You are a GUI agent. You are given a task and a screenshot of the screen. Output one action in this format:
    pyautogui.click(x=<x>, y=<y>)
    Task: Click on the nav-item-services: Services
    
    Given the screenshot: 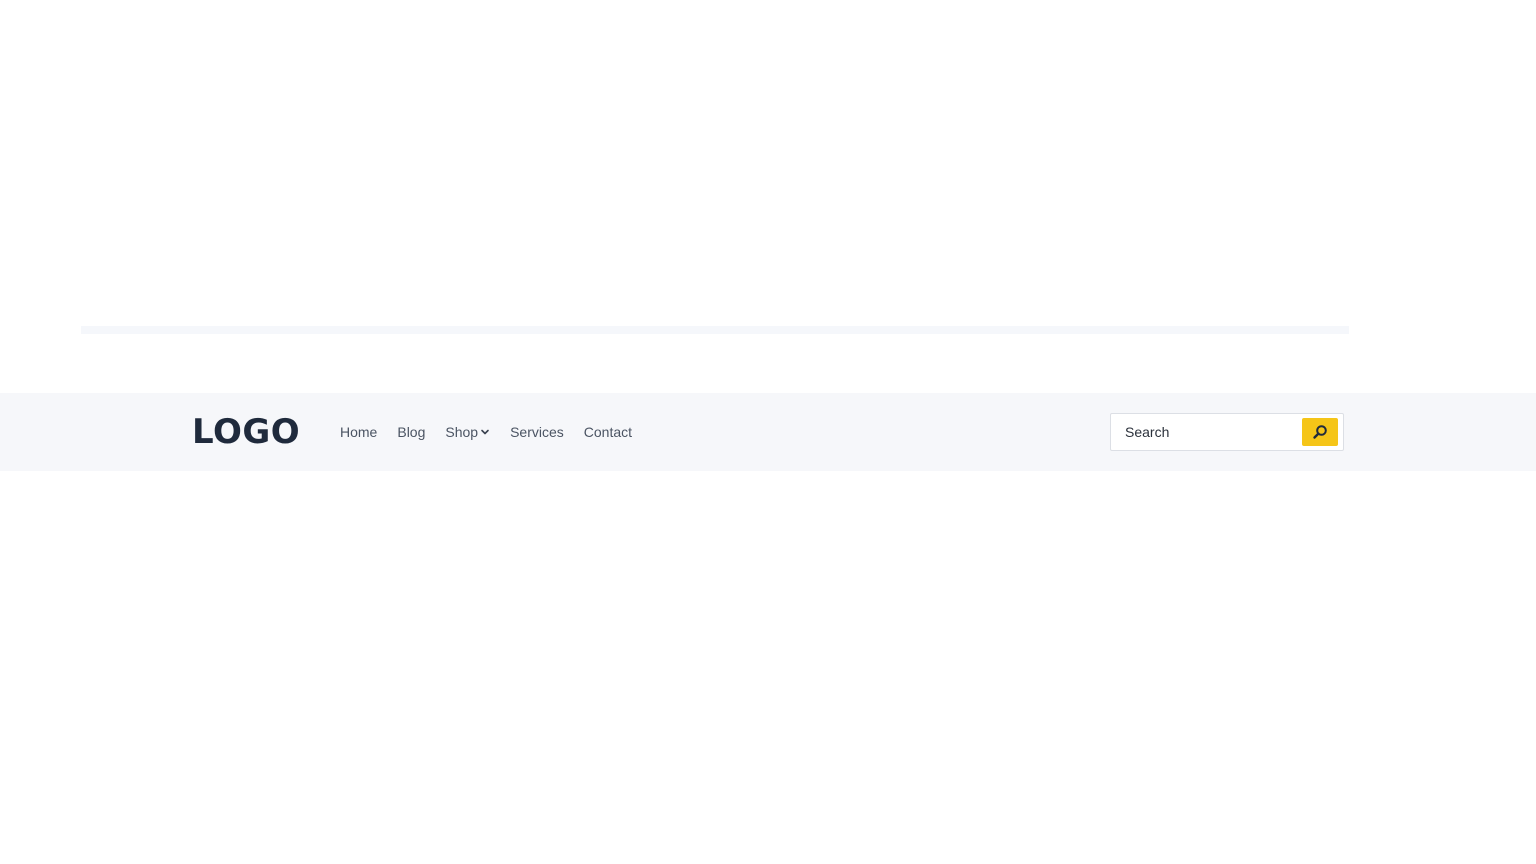 What is the action you would take?
    pyautogui.click(x=537, y=432)
    